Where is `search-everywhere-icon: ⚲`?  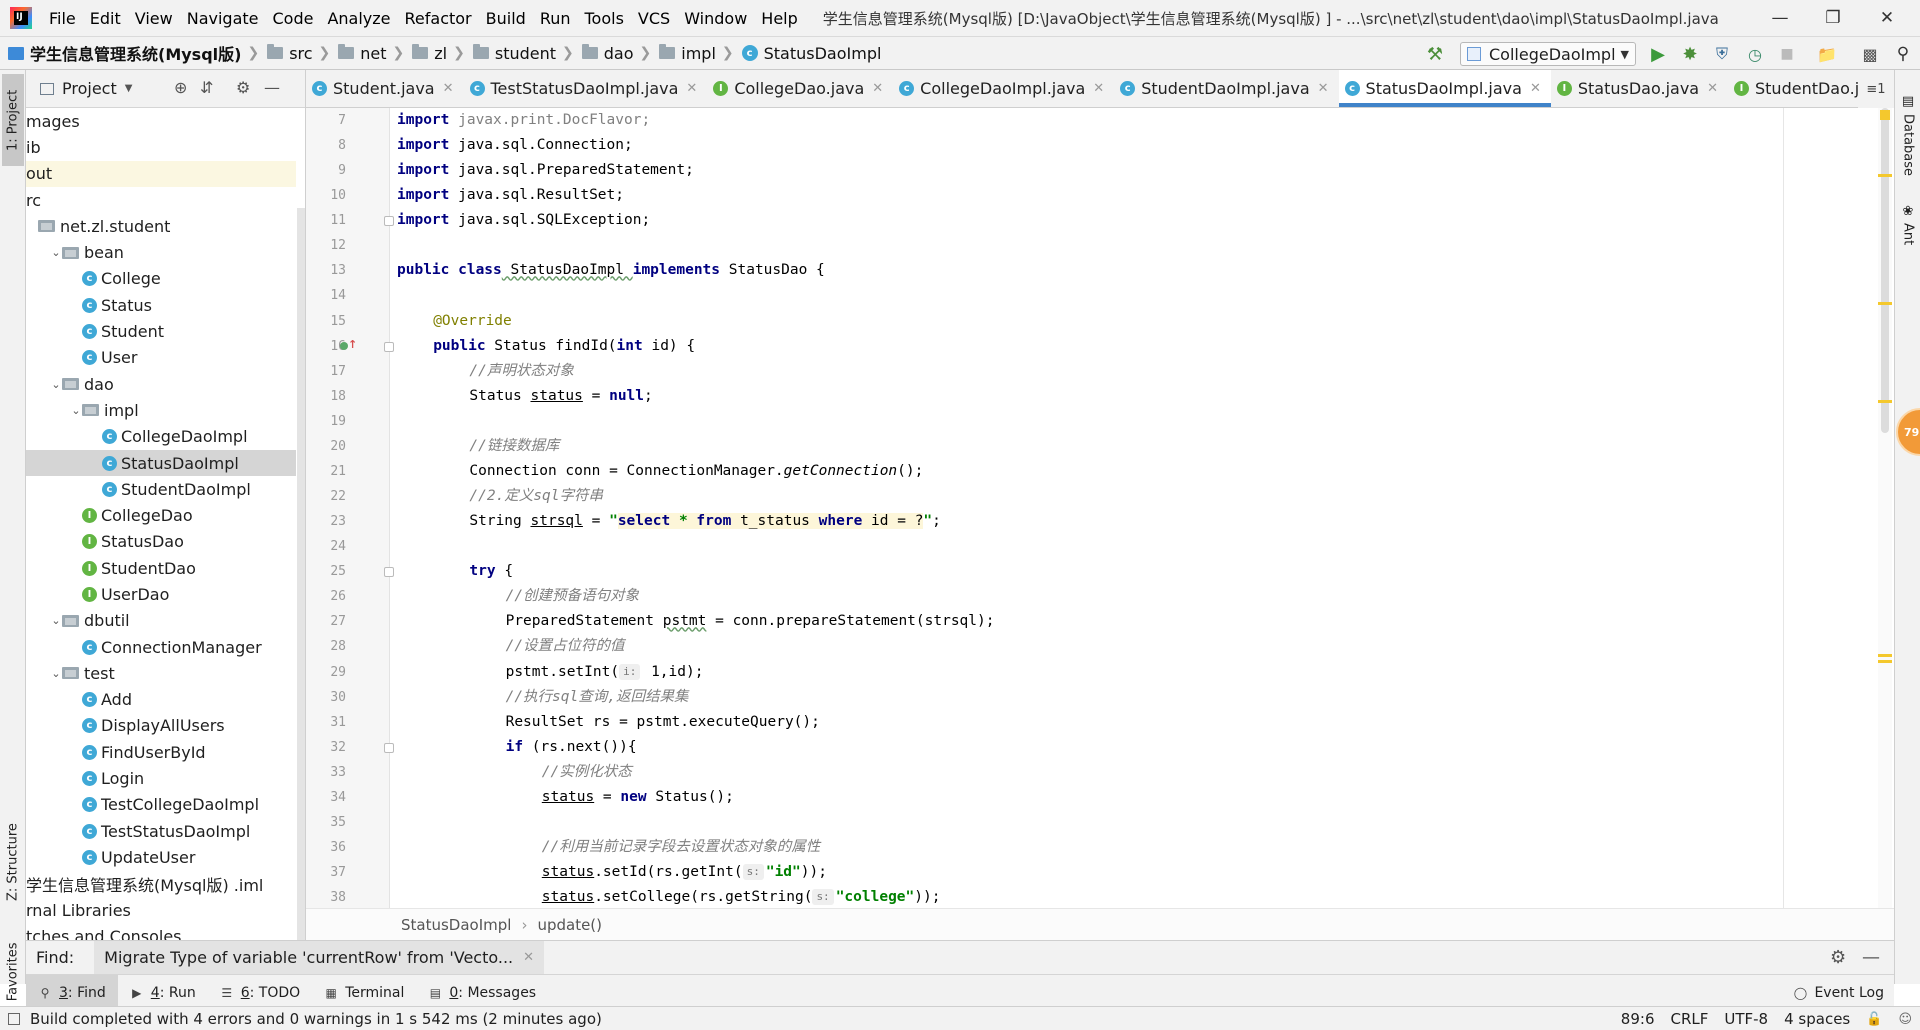 search-everywhere-icon: ⚲ is located at coordinates (1903, 54).